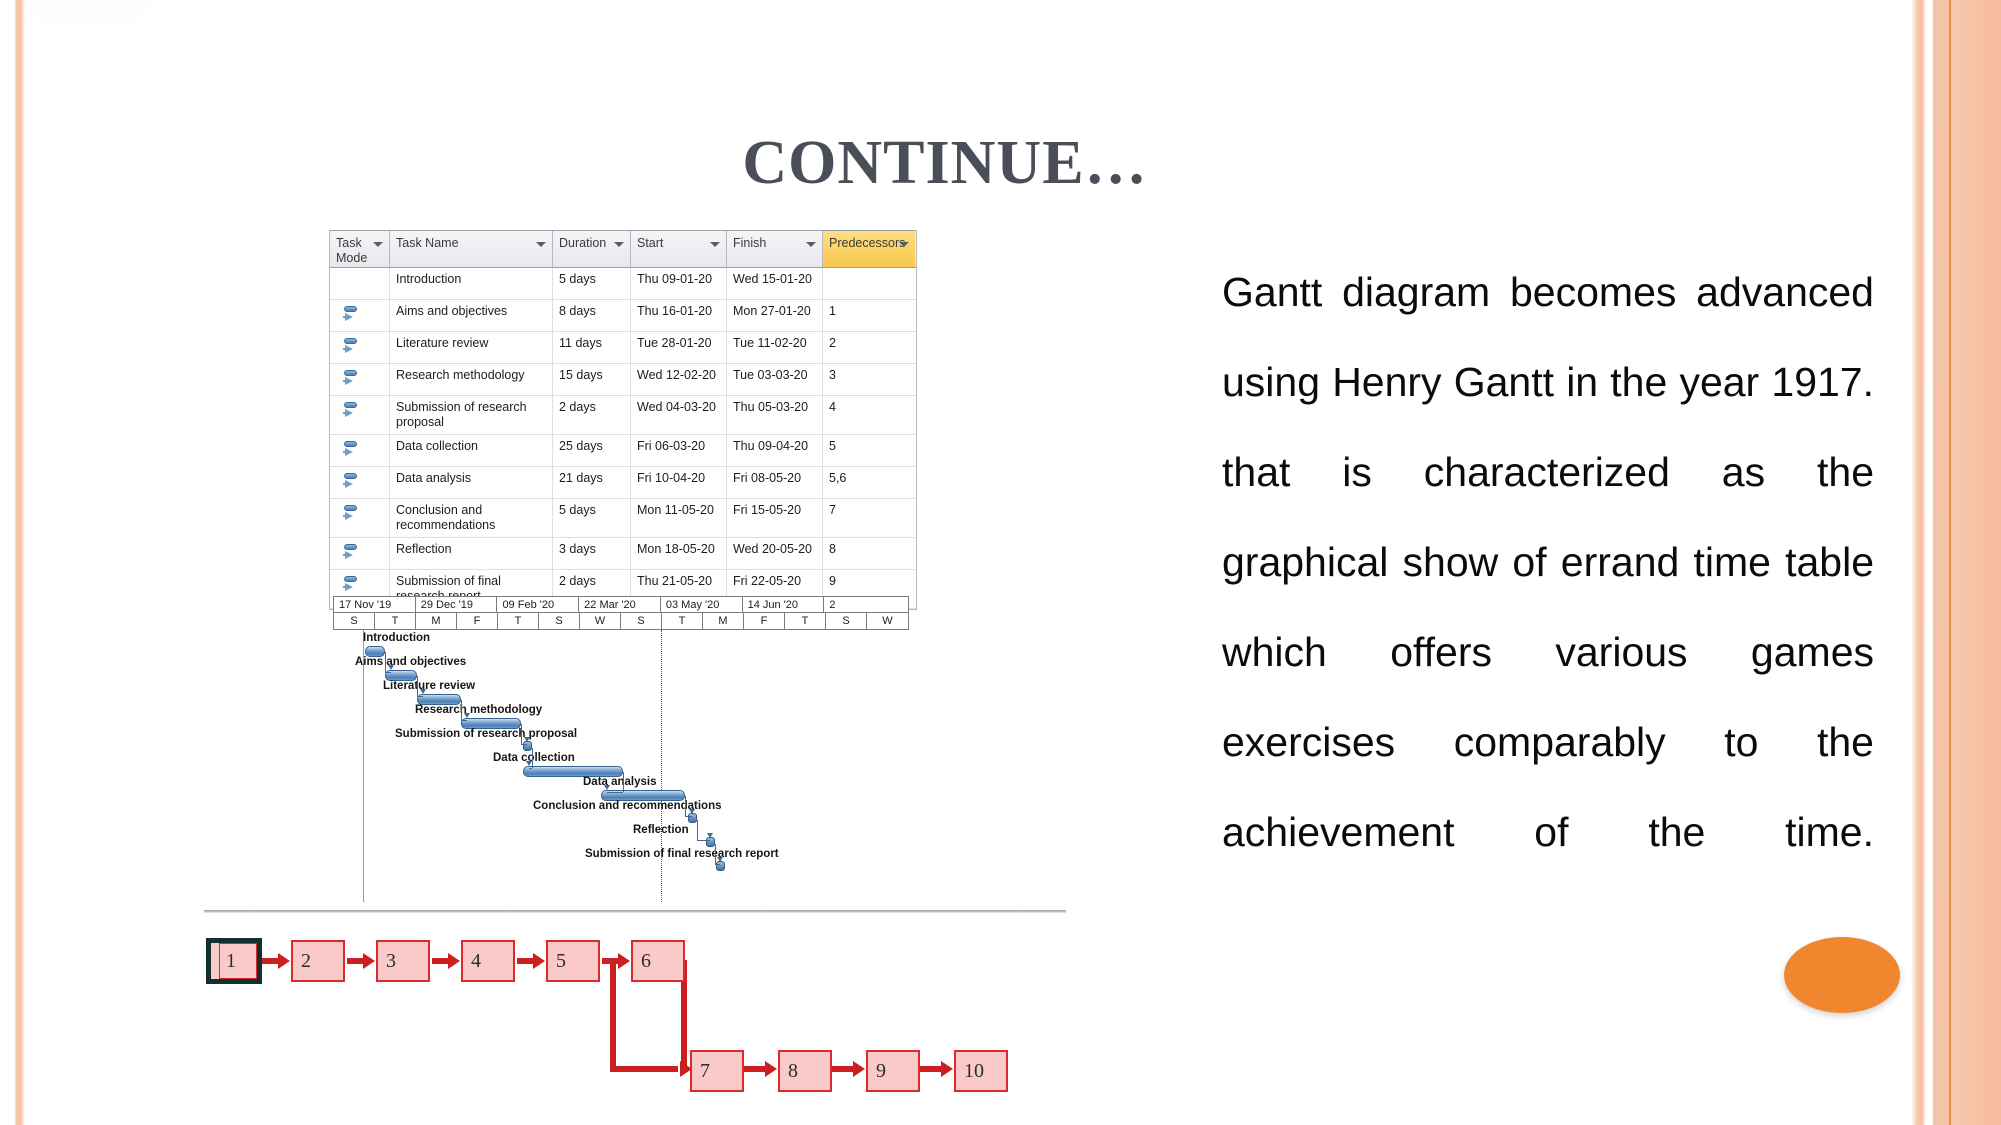 The width and height of the screenshot is (2001, 1125). Describe the element at coordinates (679, 283) in the screenshot. I see `cell-start: Thu 09-01-20` at that location.